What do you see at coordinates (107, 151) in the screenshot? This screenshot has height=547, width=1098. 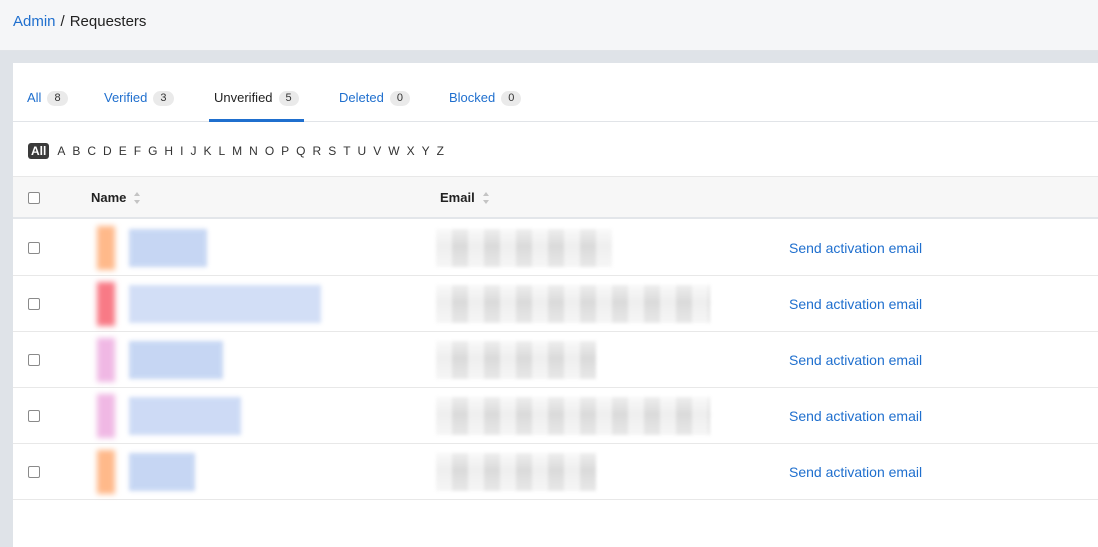 I see `alphabet-filter-letter: D` at bounding box center [107, 151].